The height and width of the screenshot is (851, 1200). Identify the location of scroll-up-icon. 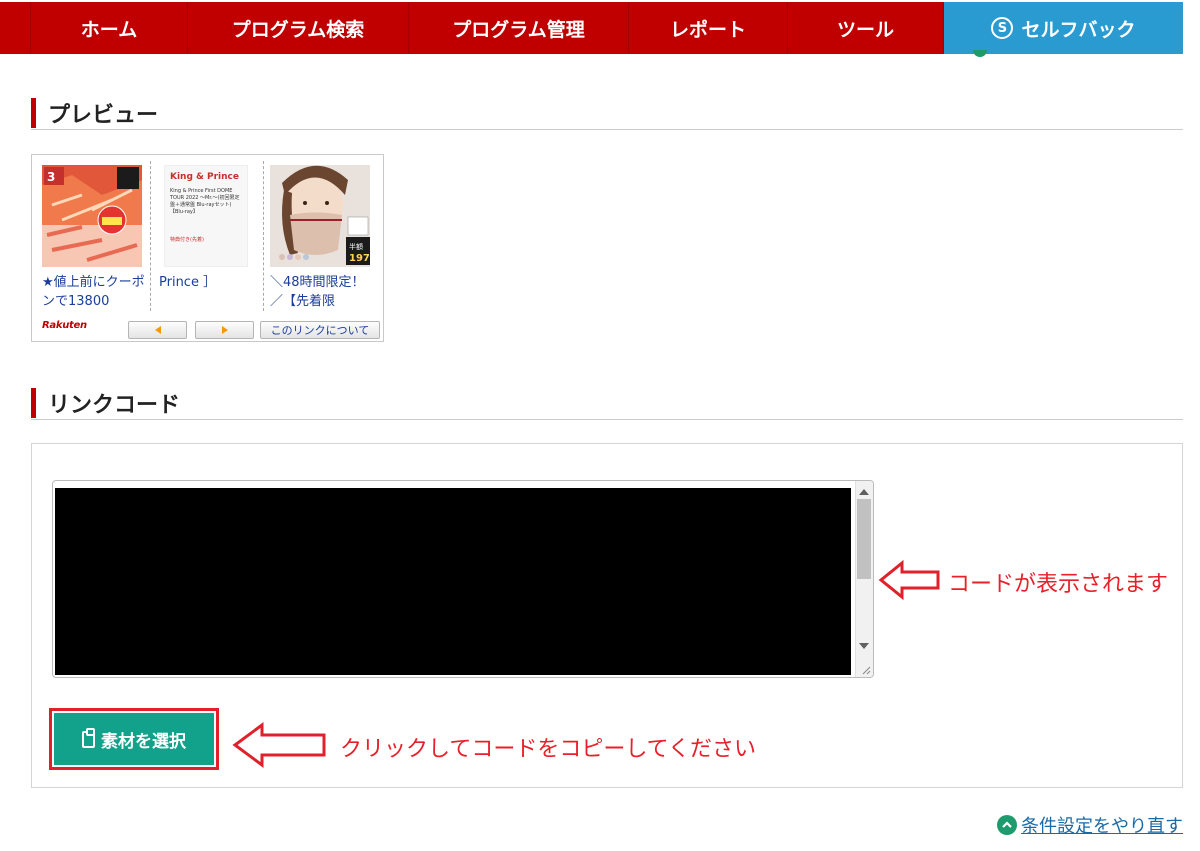
(864, 492).